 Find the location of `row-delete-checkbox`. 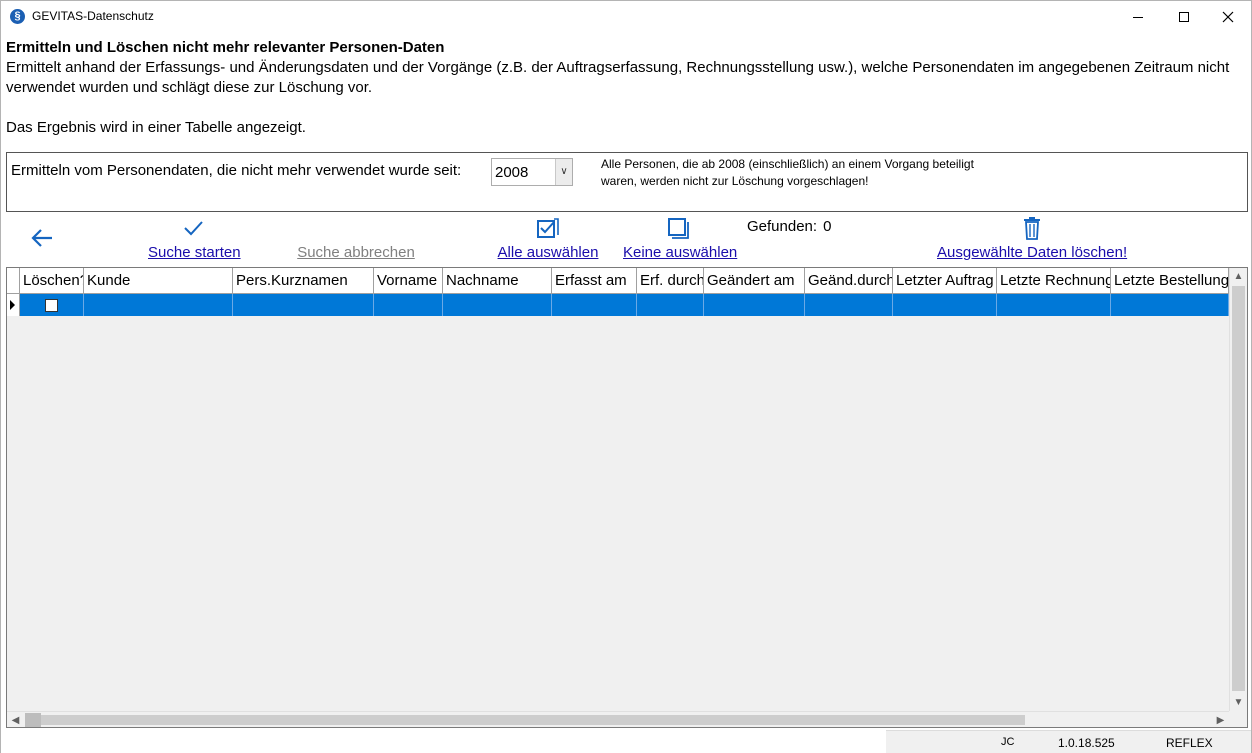

row-delete-checkbox is located at coordinates (51, 305).